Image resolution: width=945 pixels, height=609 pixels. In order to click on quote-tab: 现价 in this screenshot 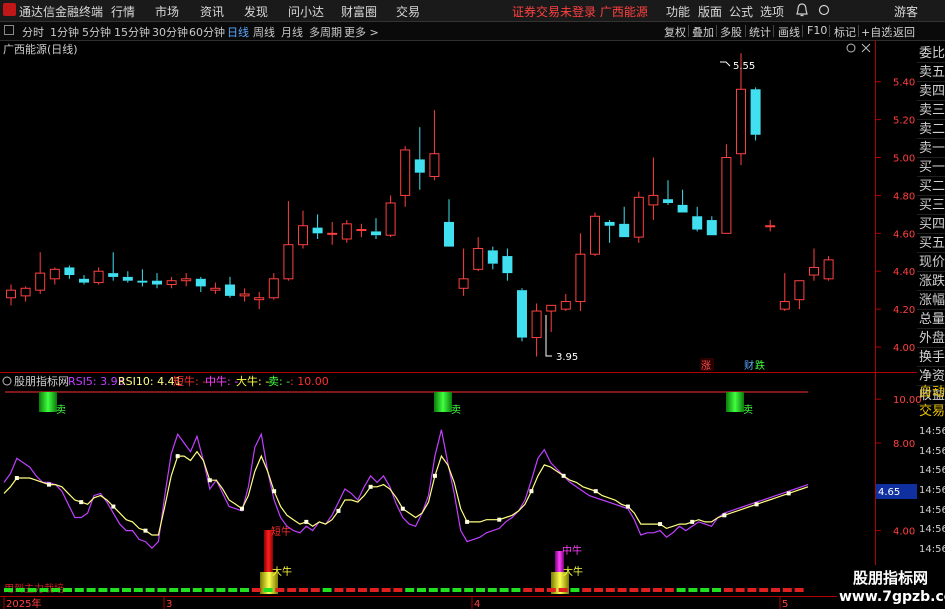, I will do `click(931, 262)`.